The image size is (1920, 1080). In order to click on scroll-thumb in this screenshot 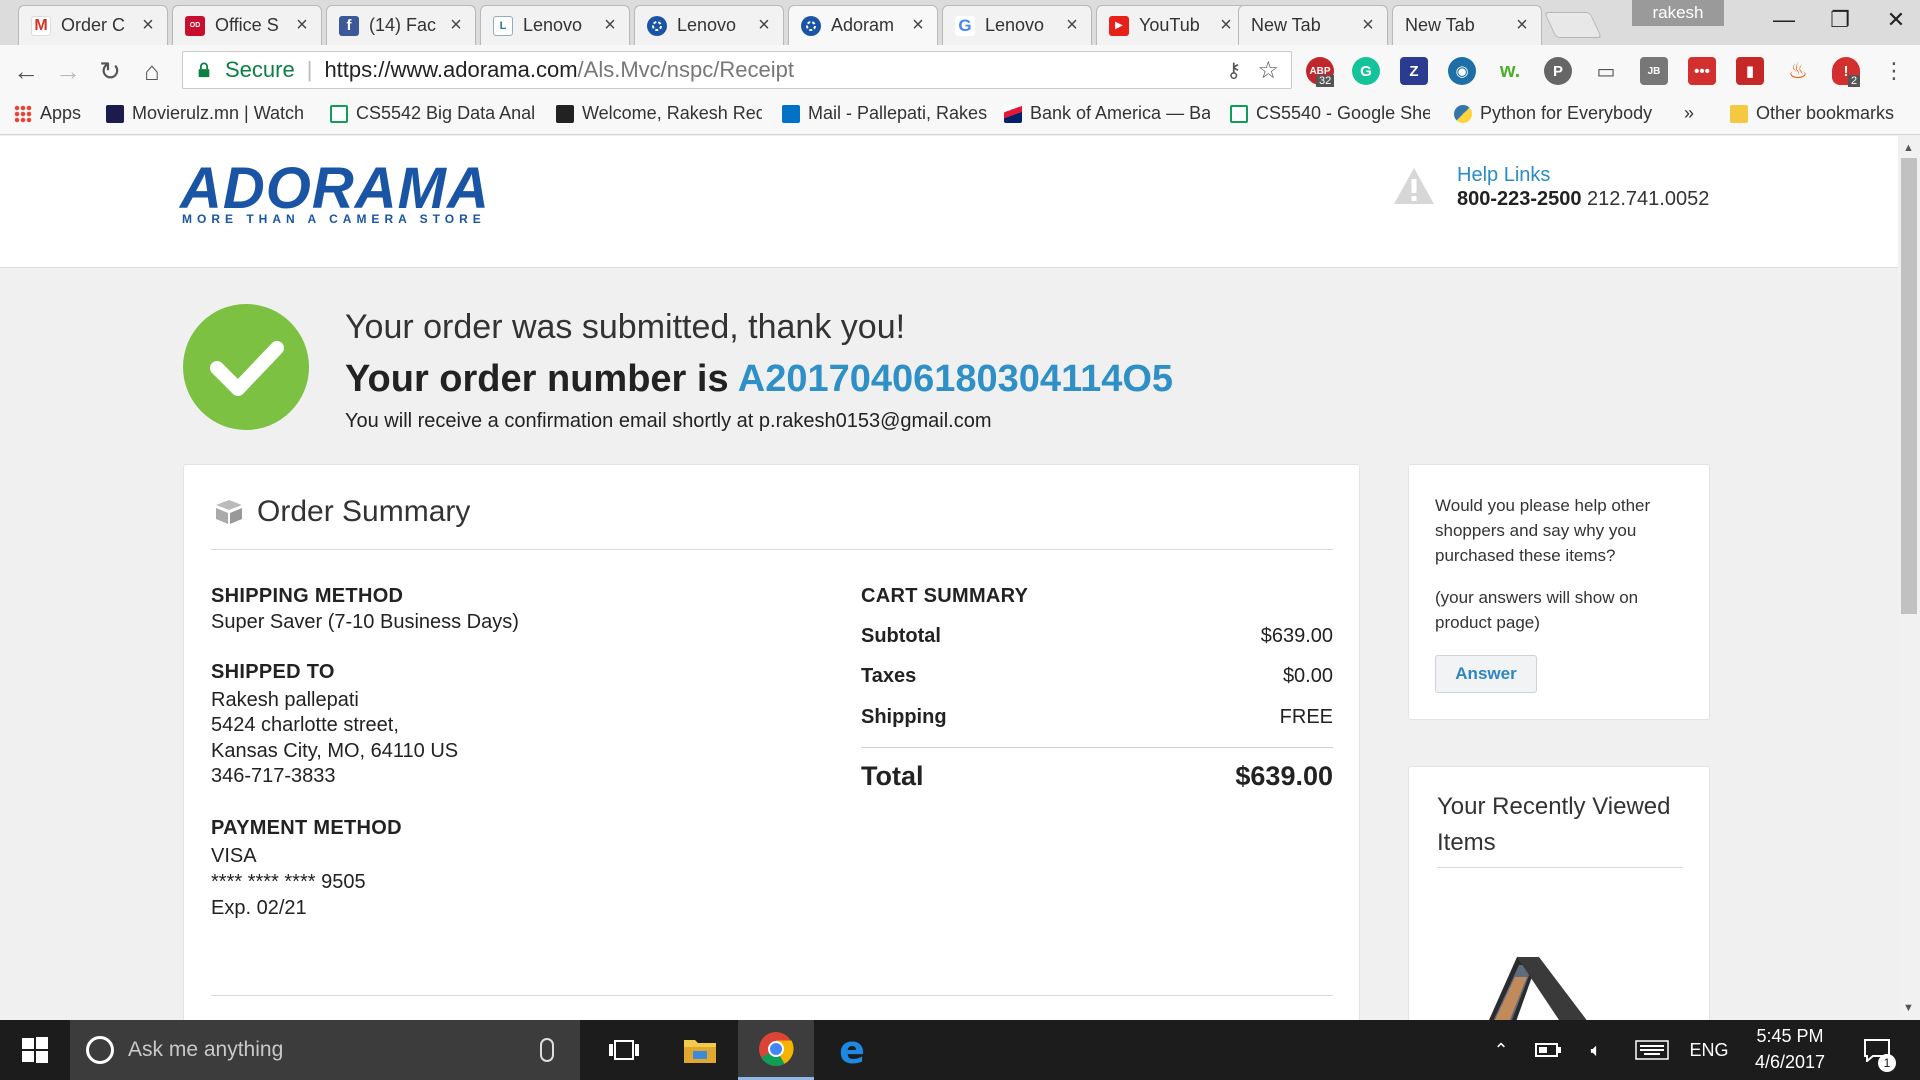, I will do `click(1909, 386)`.